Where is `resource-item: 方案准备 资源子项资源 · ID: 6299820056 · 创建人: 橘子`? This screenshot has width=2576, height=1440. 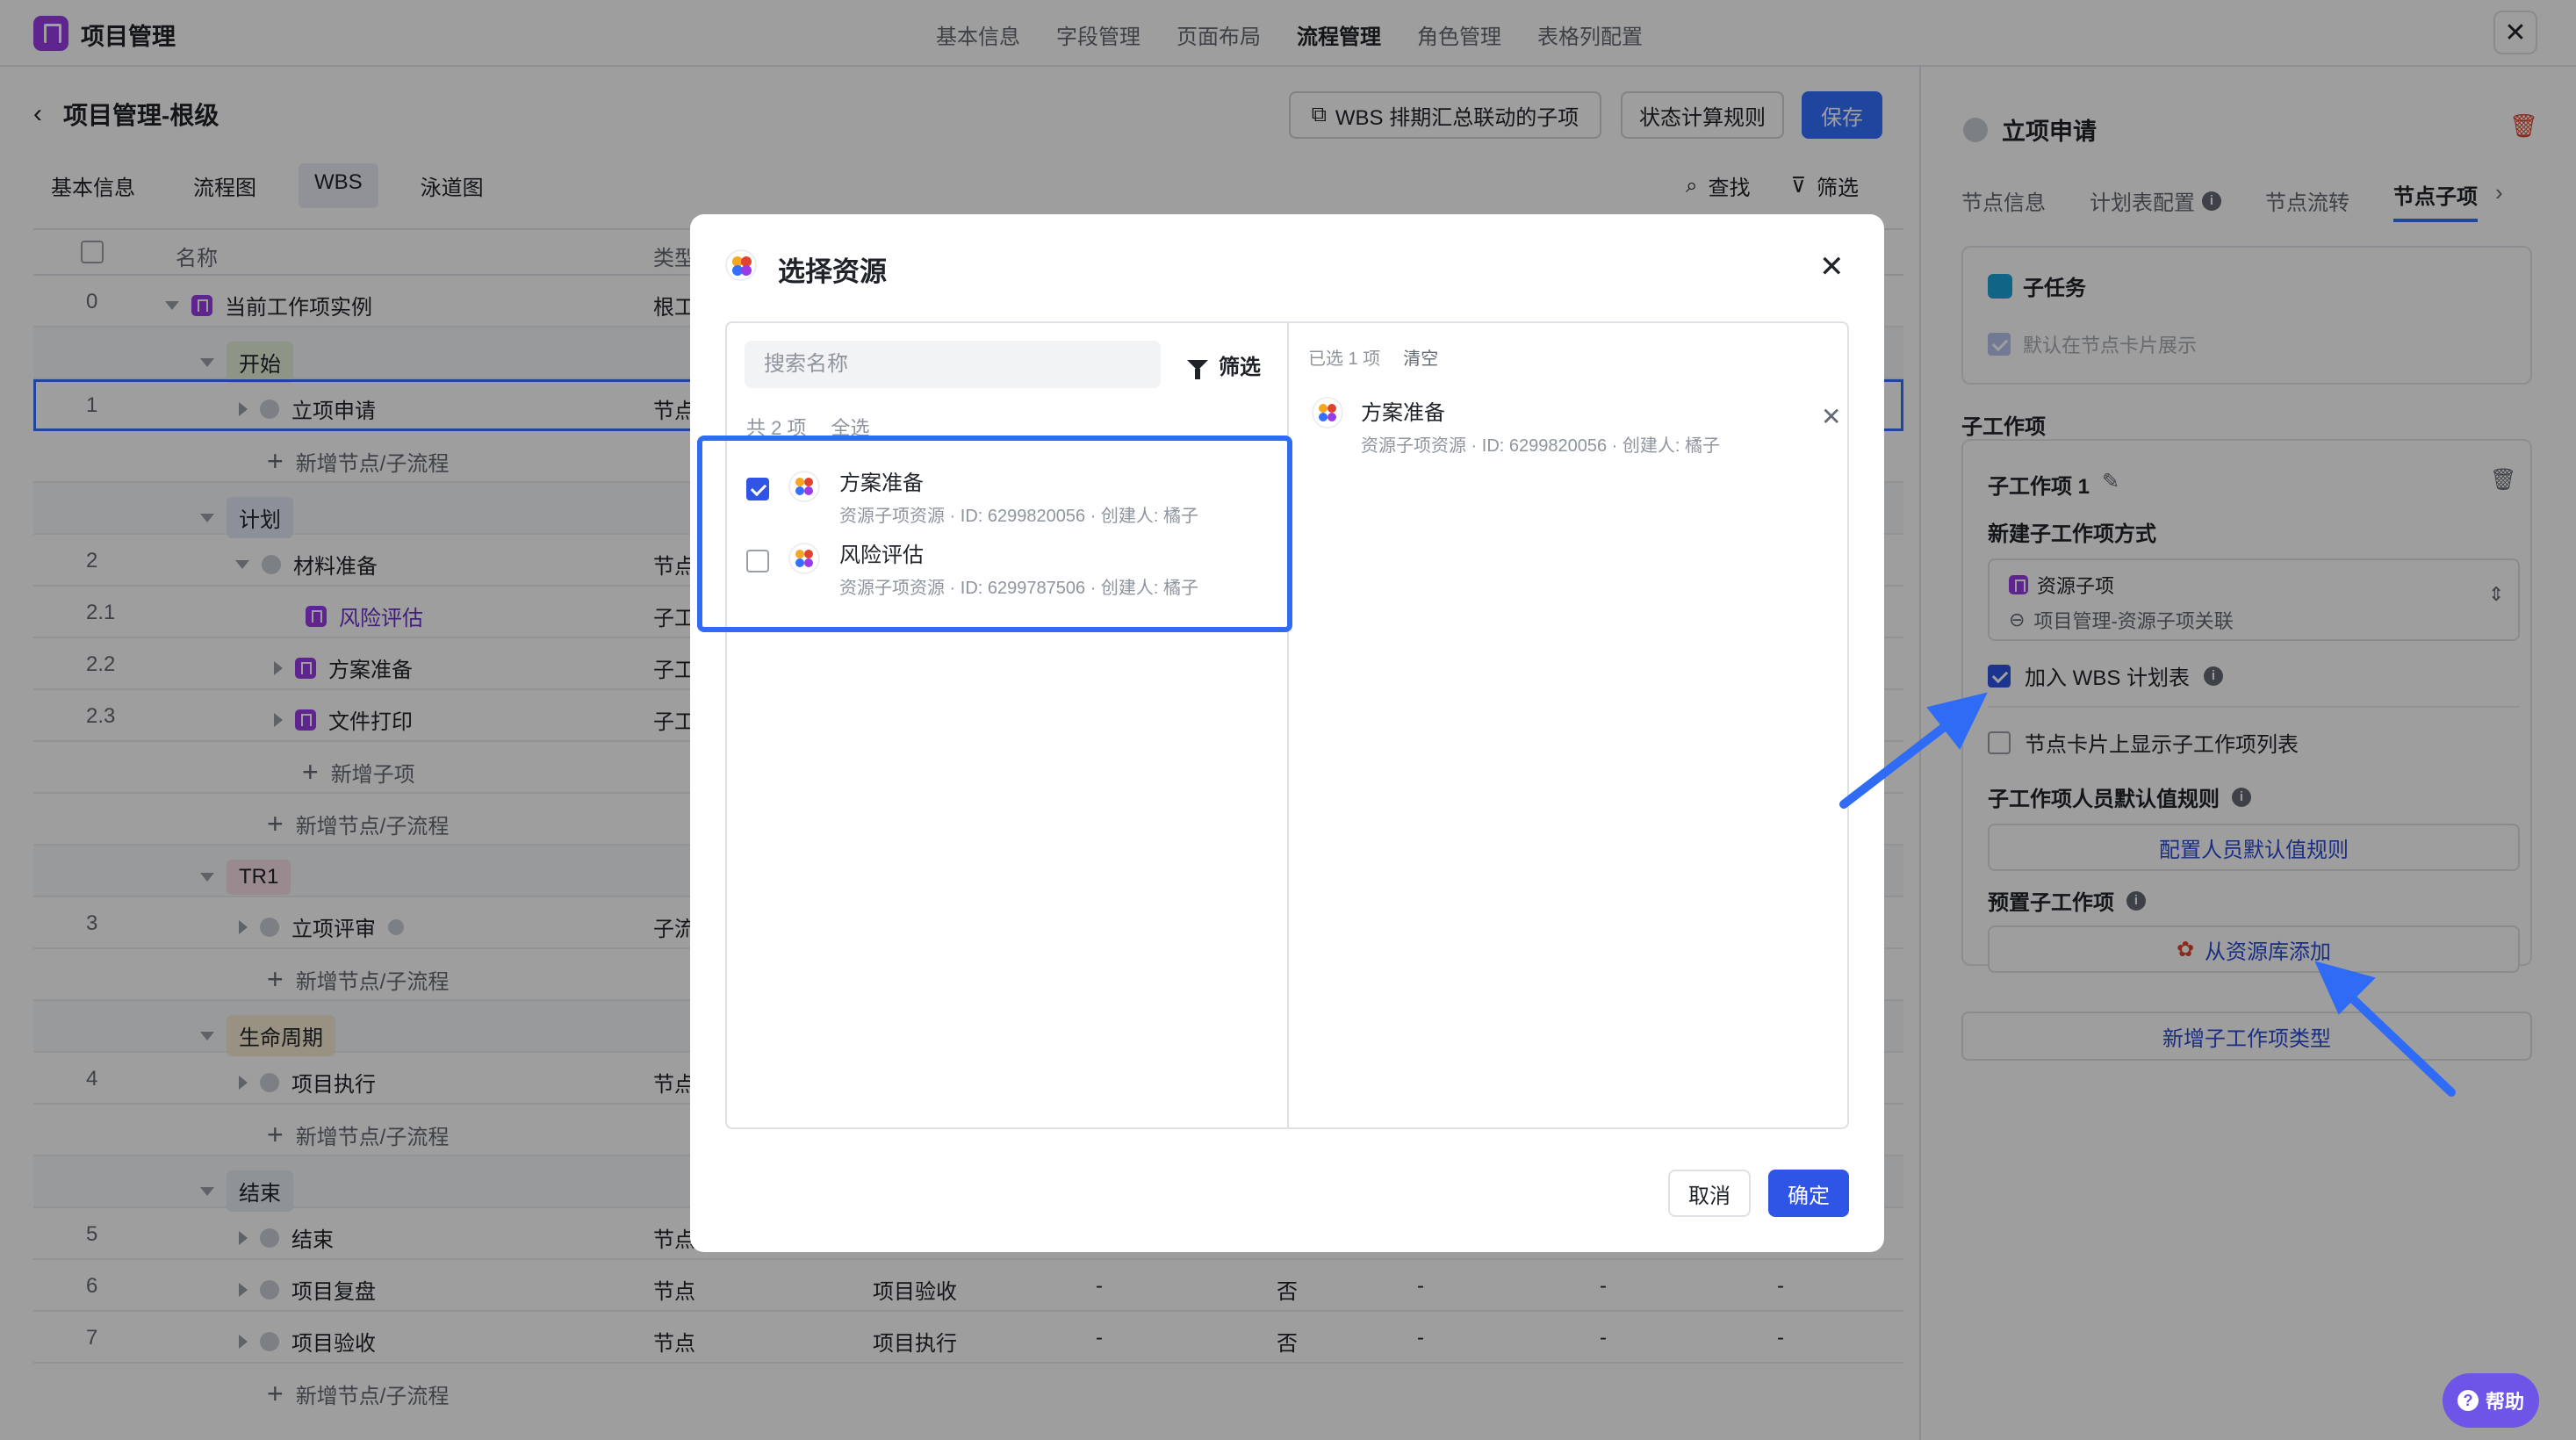 resource-item: 方案准备 资源子项资源 · ID: 6299820056 · 创建人: 橘子 is located at coordinates (972, 496).